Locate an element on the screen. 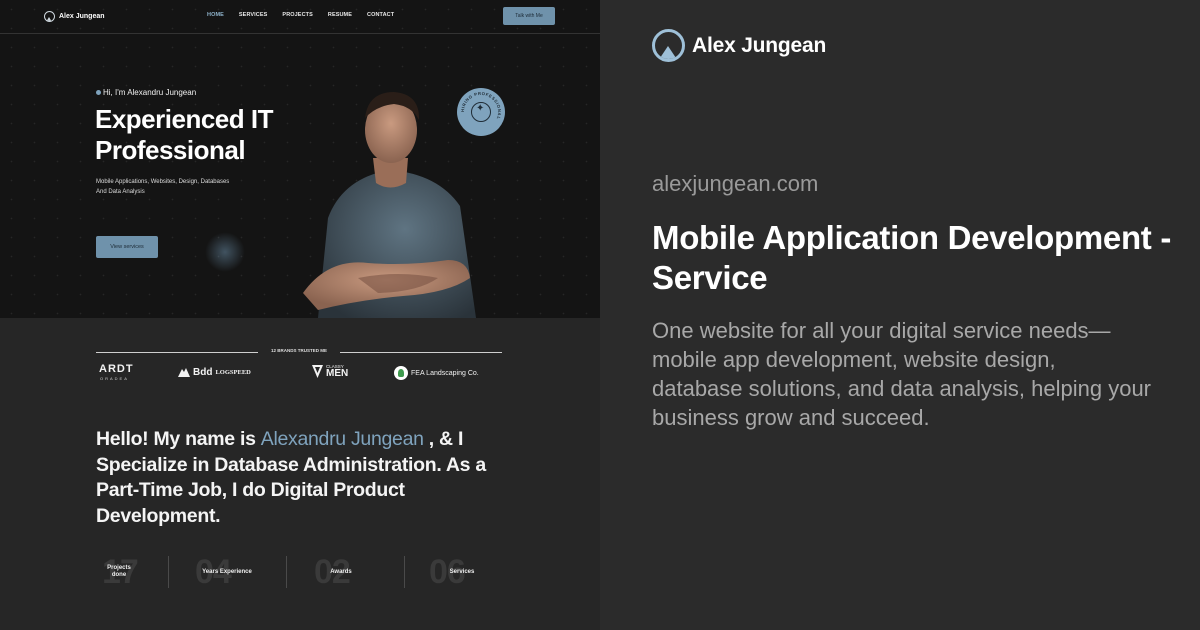 This screenshot has width=1200, height=630. brand-logo-fea-text: FEA Landscaping Co. is located at coordinates (445, 373).